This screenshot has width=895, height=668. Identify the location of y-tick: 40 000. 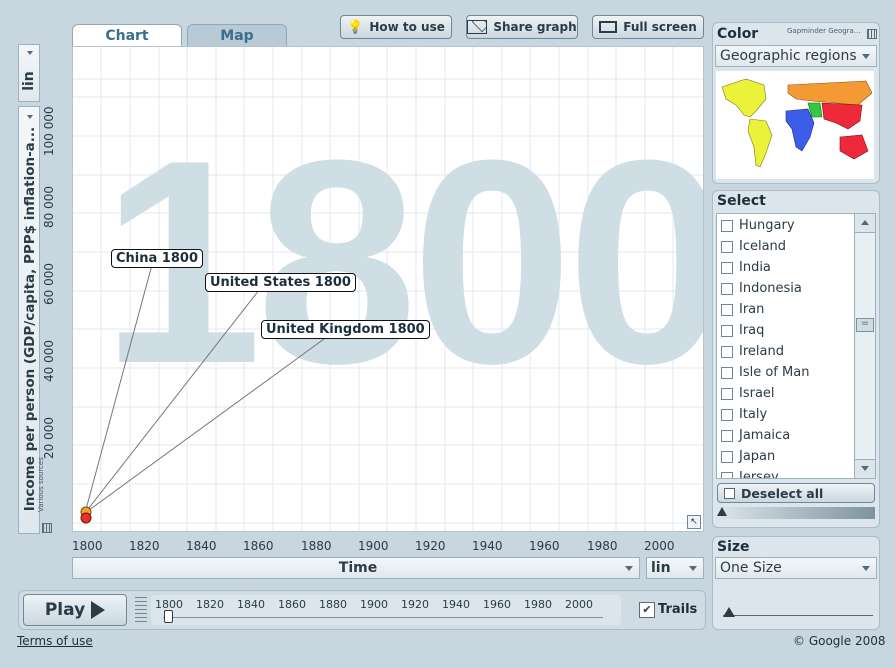
(49, 361).